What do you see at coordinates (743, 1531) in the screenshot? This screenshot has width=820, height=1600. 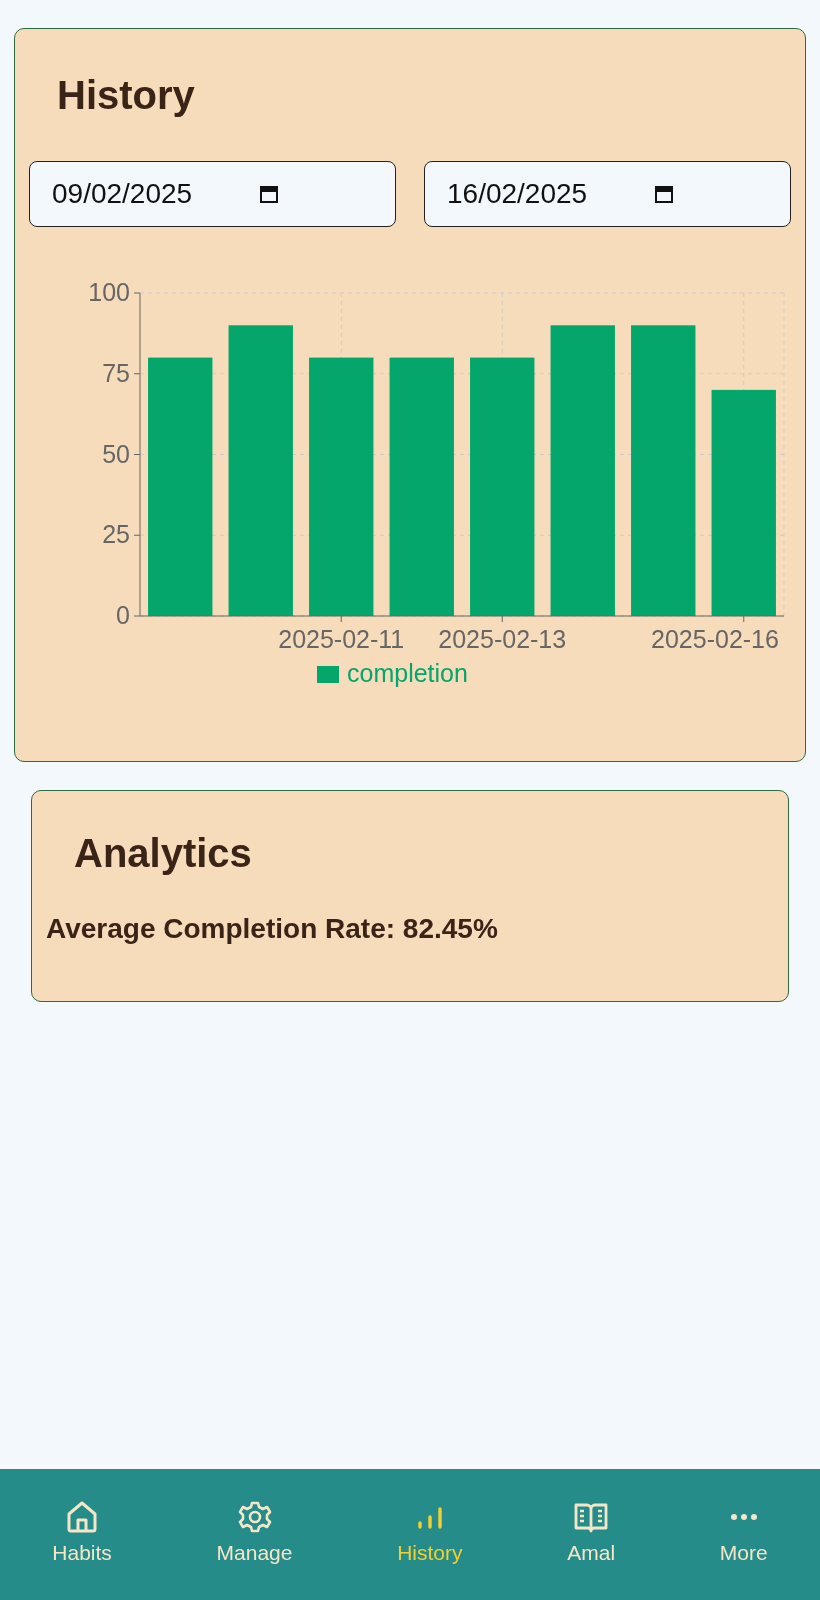 I see `nav-tab: More` at bounding box center [743, 1531].